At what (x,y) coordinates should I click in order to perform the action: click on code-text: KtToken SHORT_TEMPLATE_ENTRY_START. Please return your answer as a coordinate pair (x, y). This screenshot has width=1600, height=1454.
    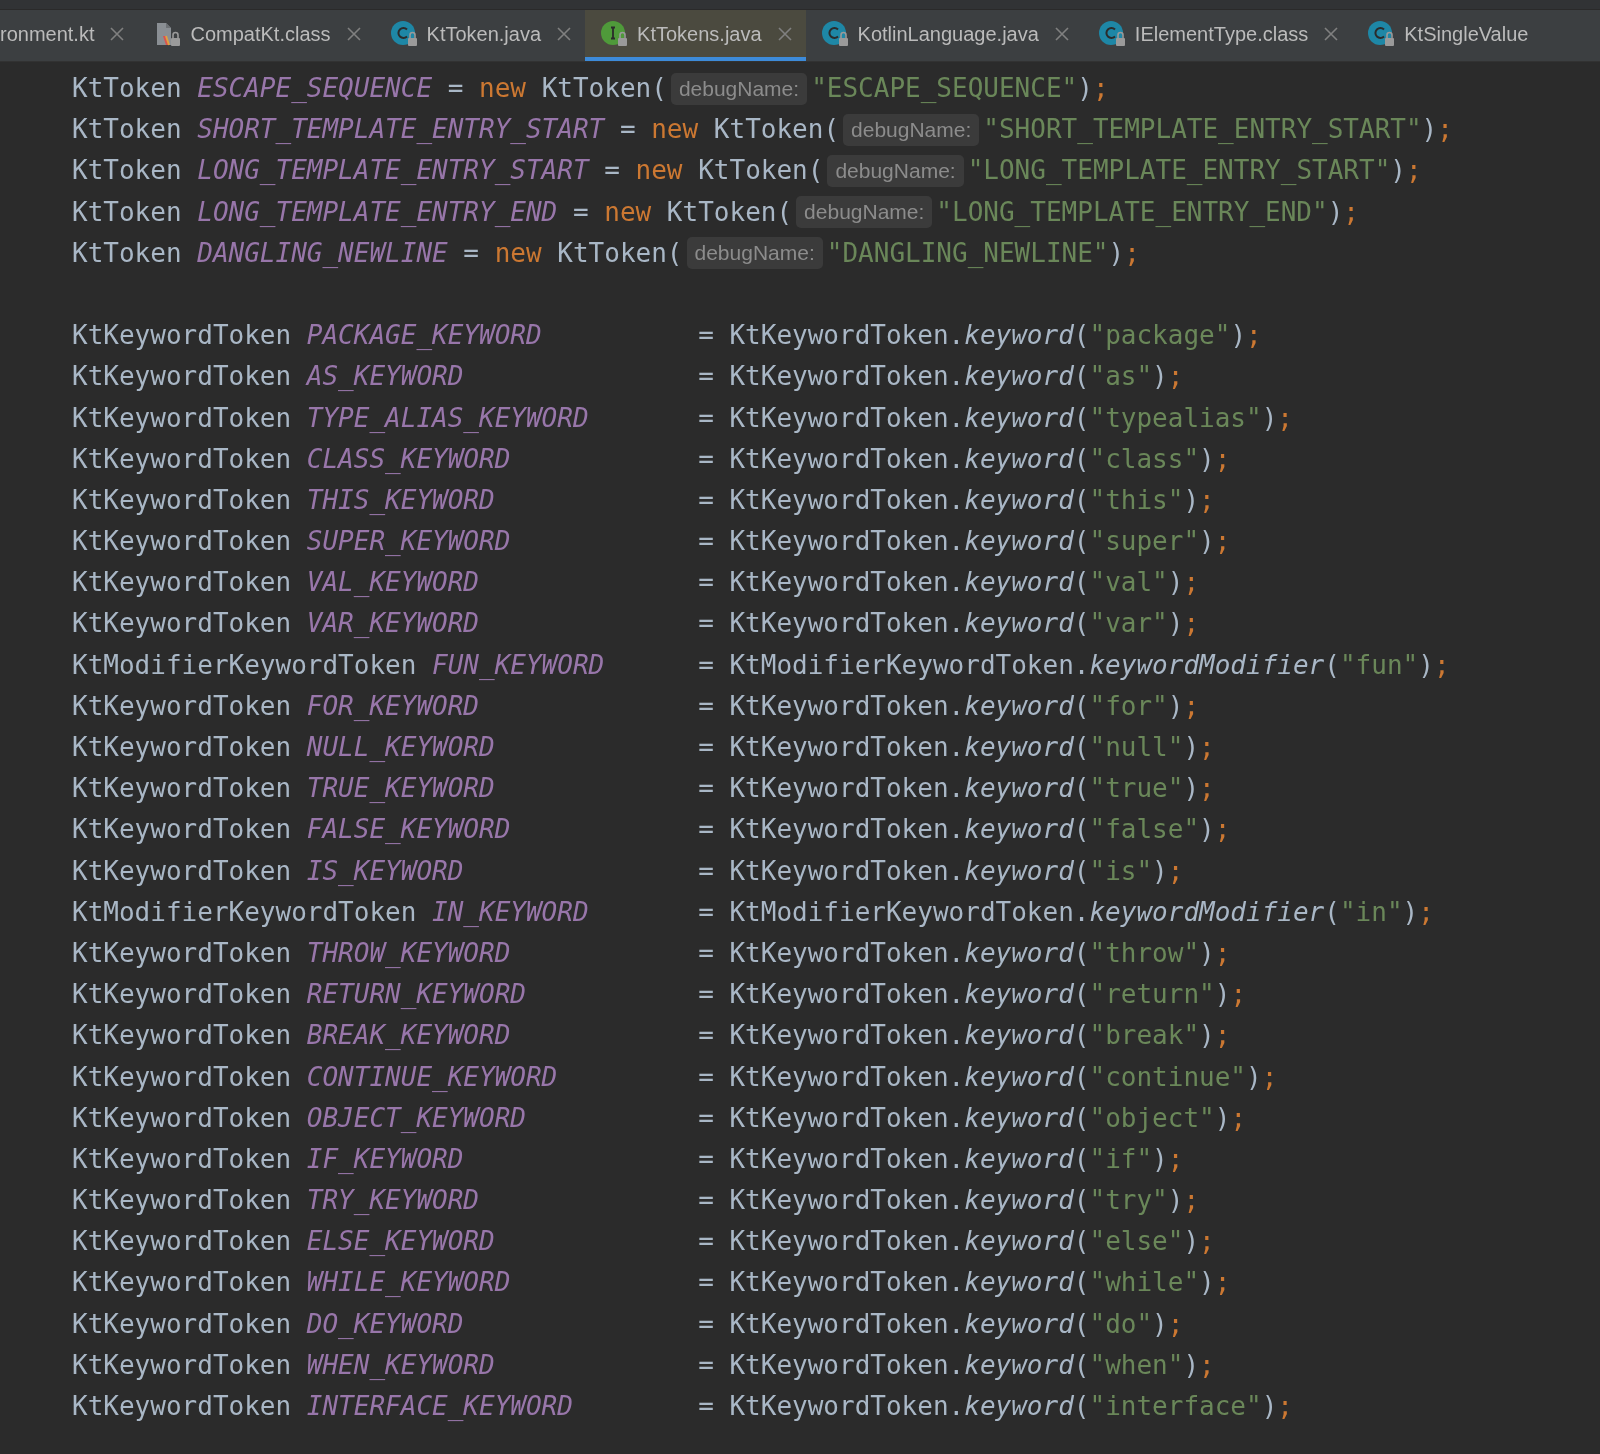
    Looking at the image, I should click on (338, 130).